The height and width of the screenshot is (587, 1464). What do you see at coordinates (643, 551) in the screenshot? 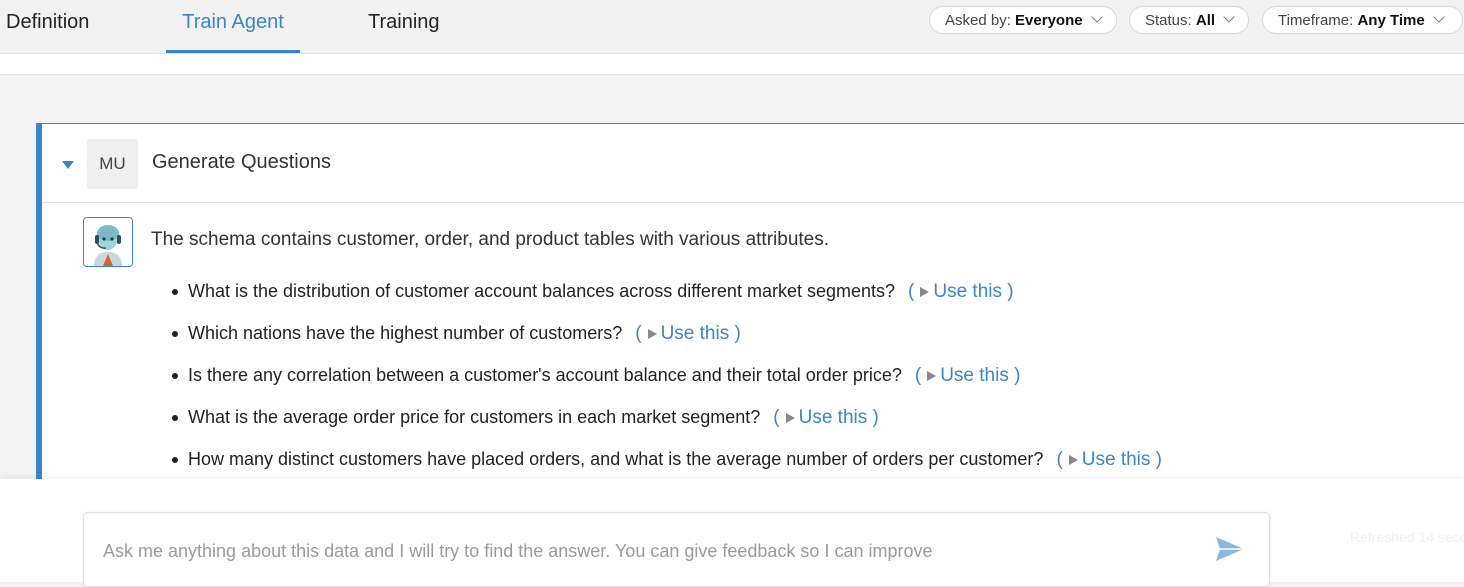
I see `ask-input` at bounding box center [643, 551].